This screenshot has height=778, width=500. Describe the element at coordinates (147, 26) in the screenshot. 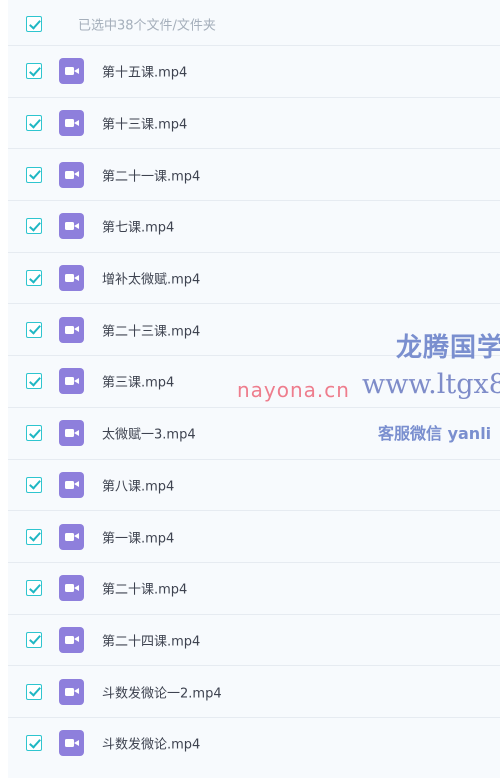

I see `selection-count: 已选中38个文件/文件夹` at that location.